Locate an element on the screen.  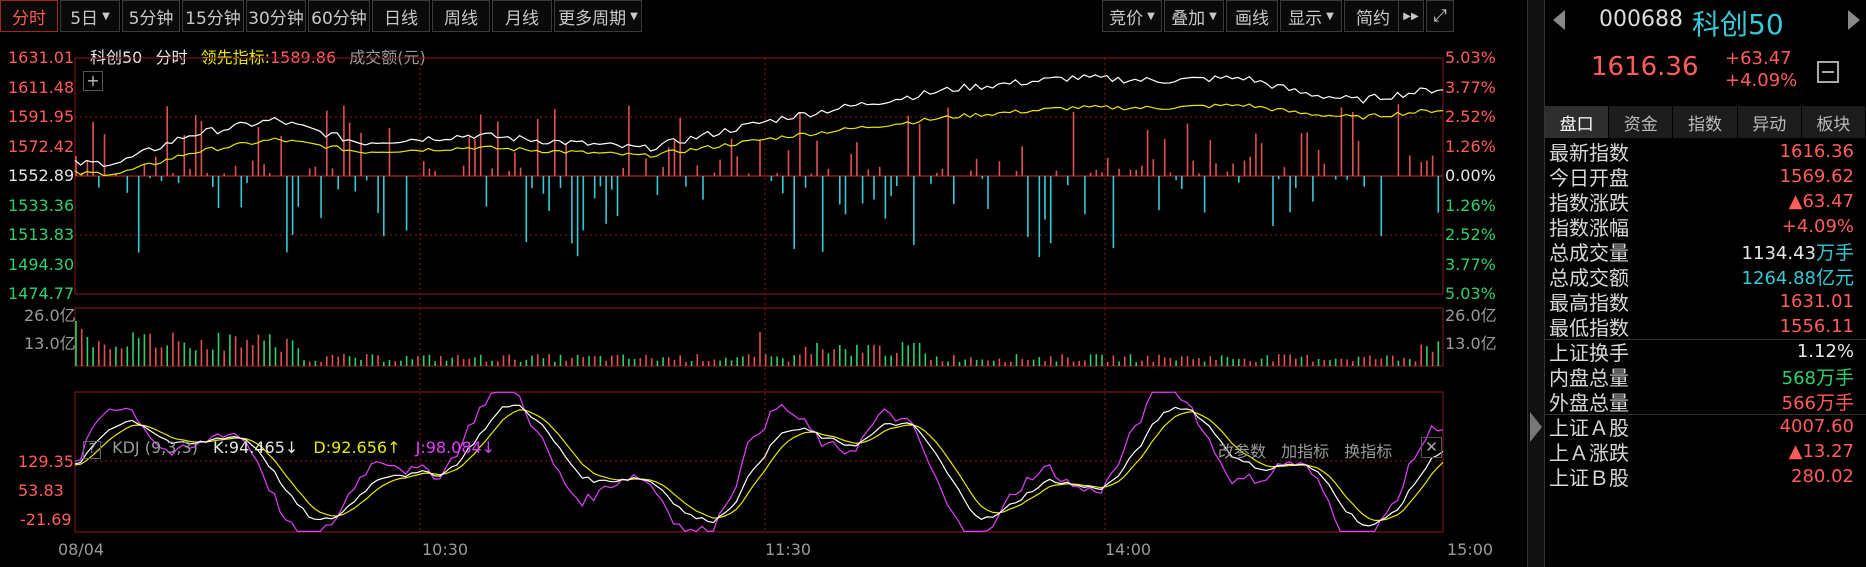
sidebar-pct: +4.09% is located at coordinates (1761, 80).